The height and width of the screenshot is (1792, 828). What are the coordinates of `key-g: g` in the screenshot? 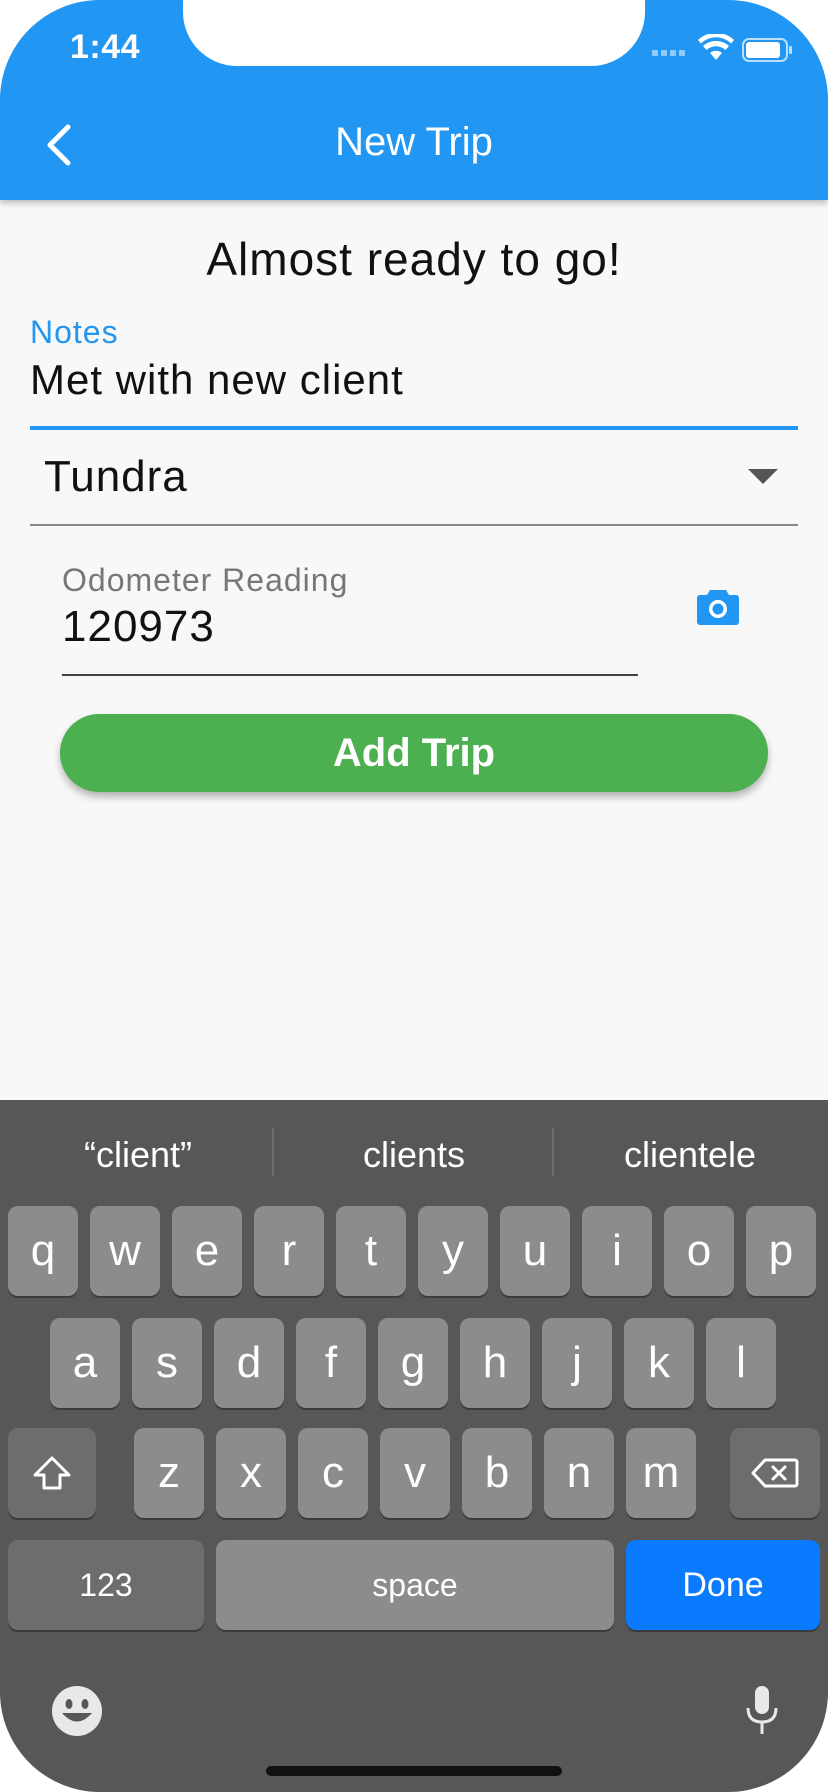 It's located at (413, 1363).